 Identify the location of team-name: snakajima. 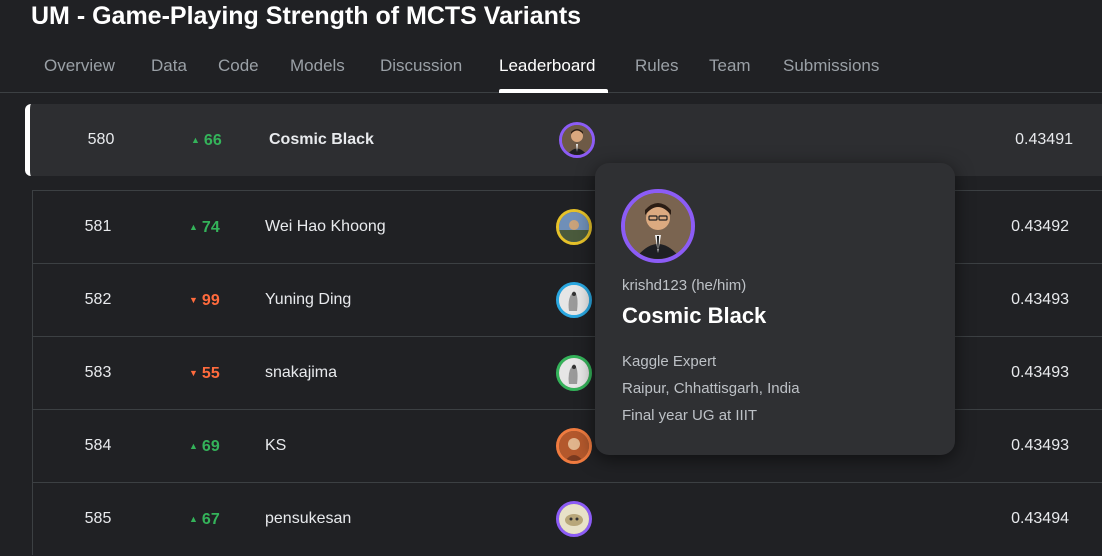
(301, 373).